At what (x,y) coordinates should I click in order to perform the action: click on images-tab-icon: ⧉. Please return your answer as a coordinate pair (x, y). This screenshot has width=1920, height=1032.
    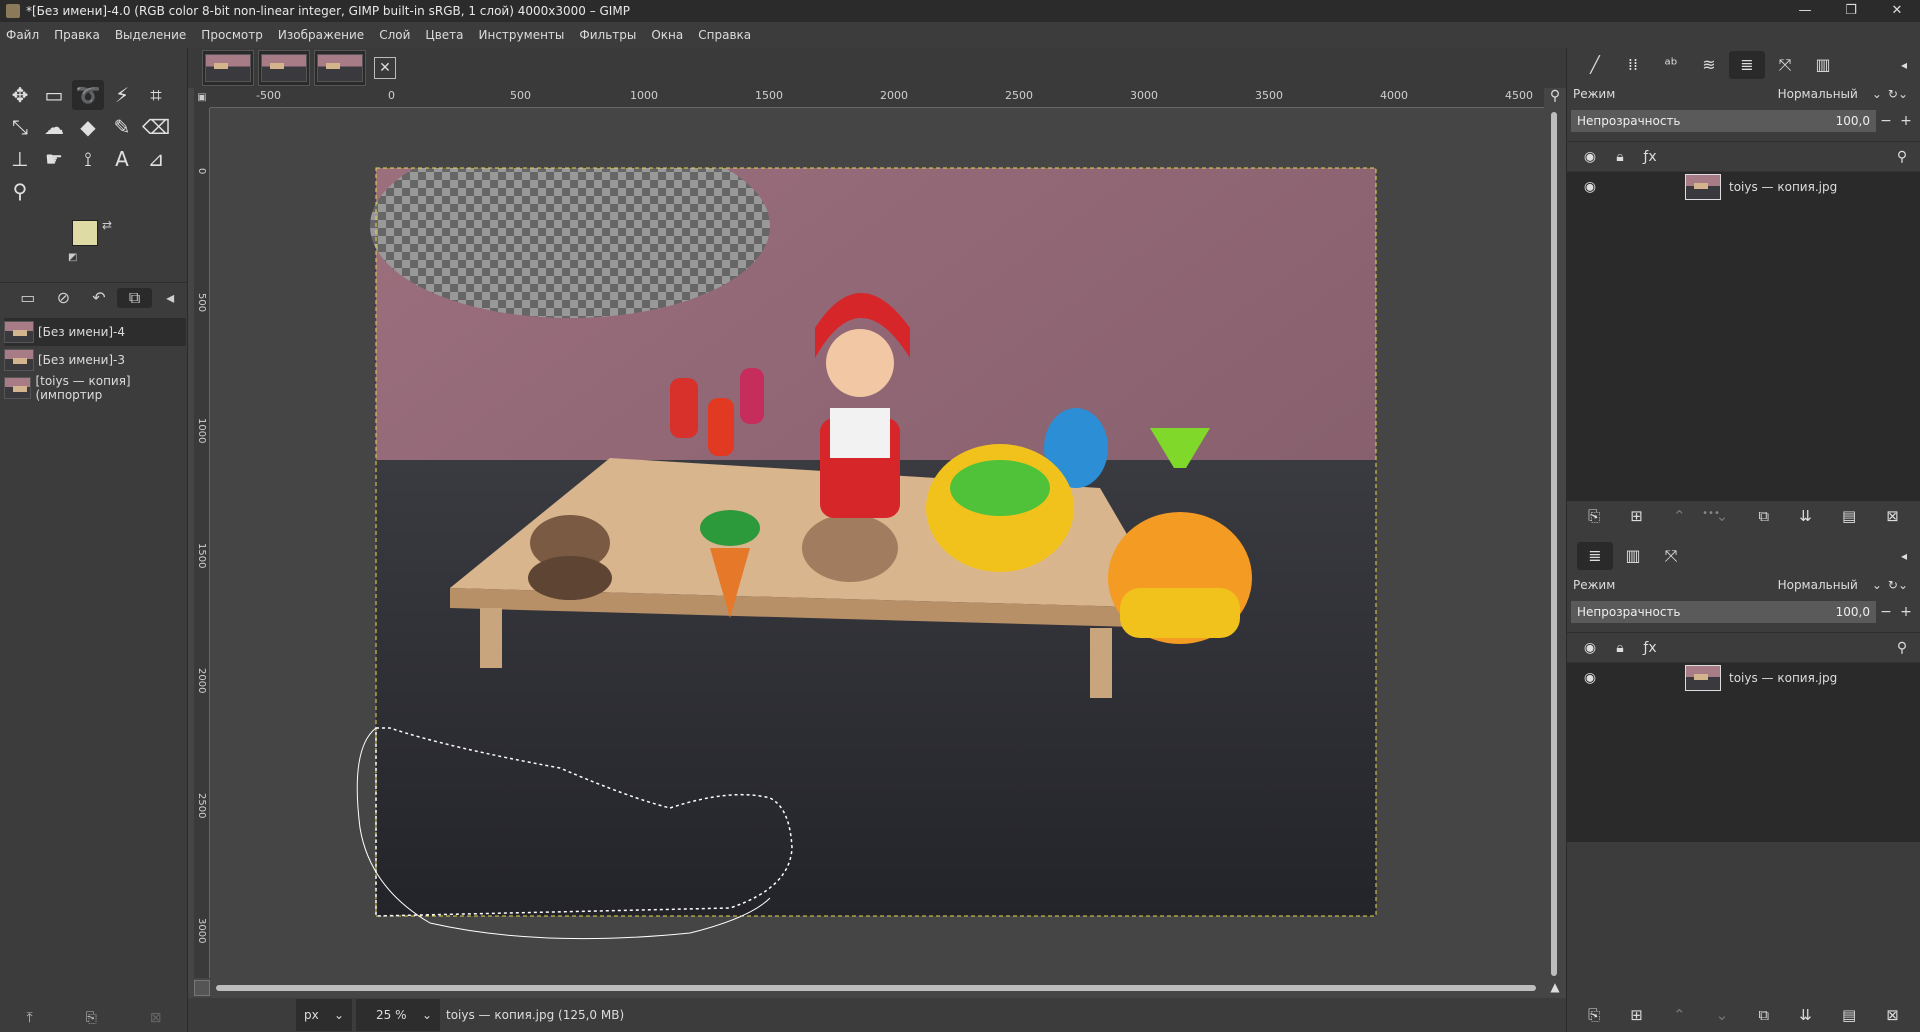
    Looking at the image, I should click on (134, 297).